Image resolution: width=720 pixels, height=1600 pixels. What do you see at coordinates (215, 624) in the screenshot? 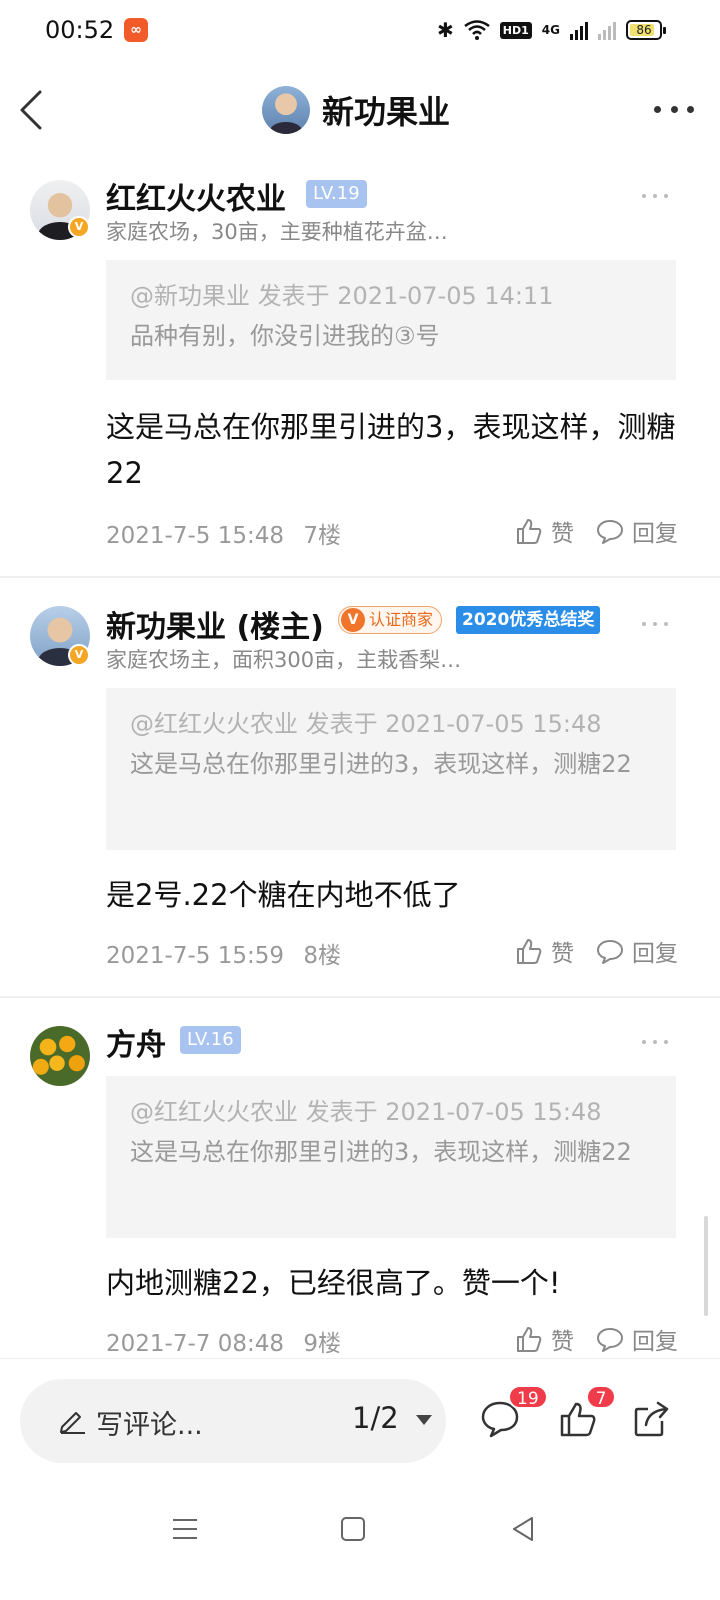
I see `username: 新功果业 (楼主)` at bounding box center [215, 624].